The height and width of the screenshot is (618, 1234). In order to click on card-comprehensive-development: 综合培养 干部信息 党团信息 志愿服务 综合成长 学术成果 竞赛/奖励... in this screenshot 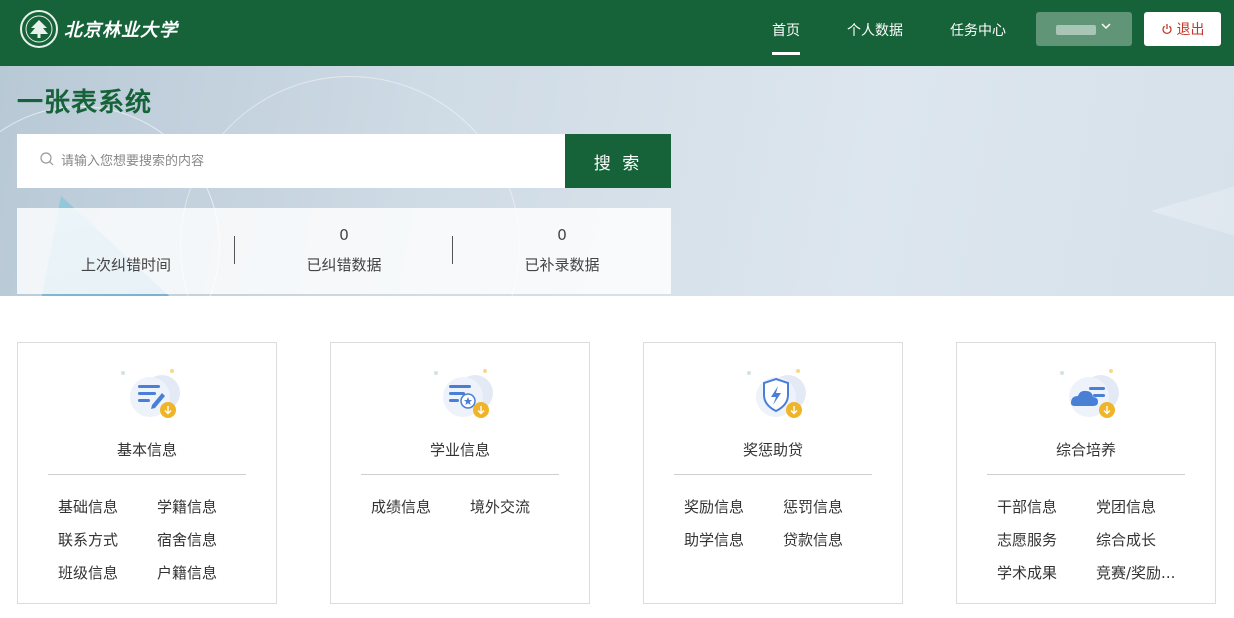, I will do `click(1086, 473)`.